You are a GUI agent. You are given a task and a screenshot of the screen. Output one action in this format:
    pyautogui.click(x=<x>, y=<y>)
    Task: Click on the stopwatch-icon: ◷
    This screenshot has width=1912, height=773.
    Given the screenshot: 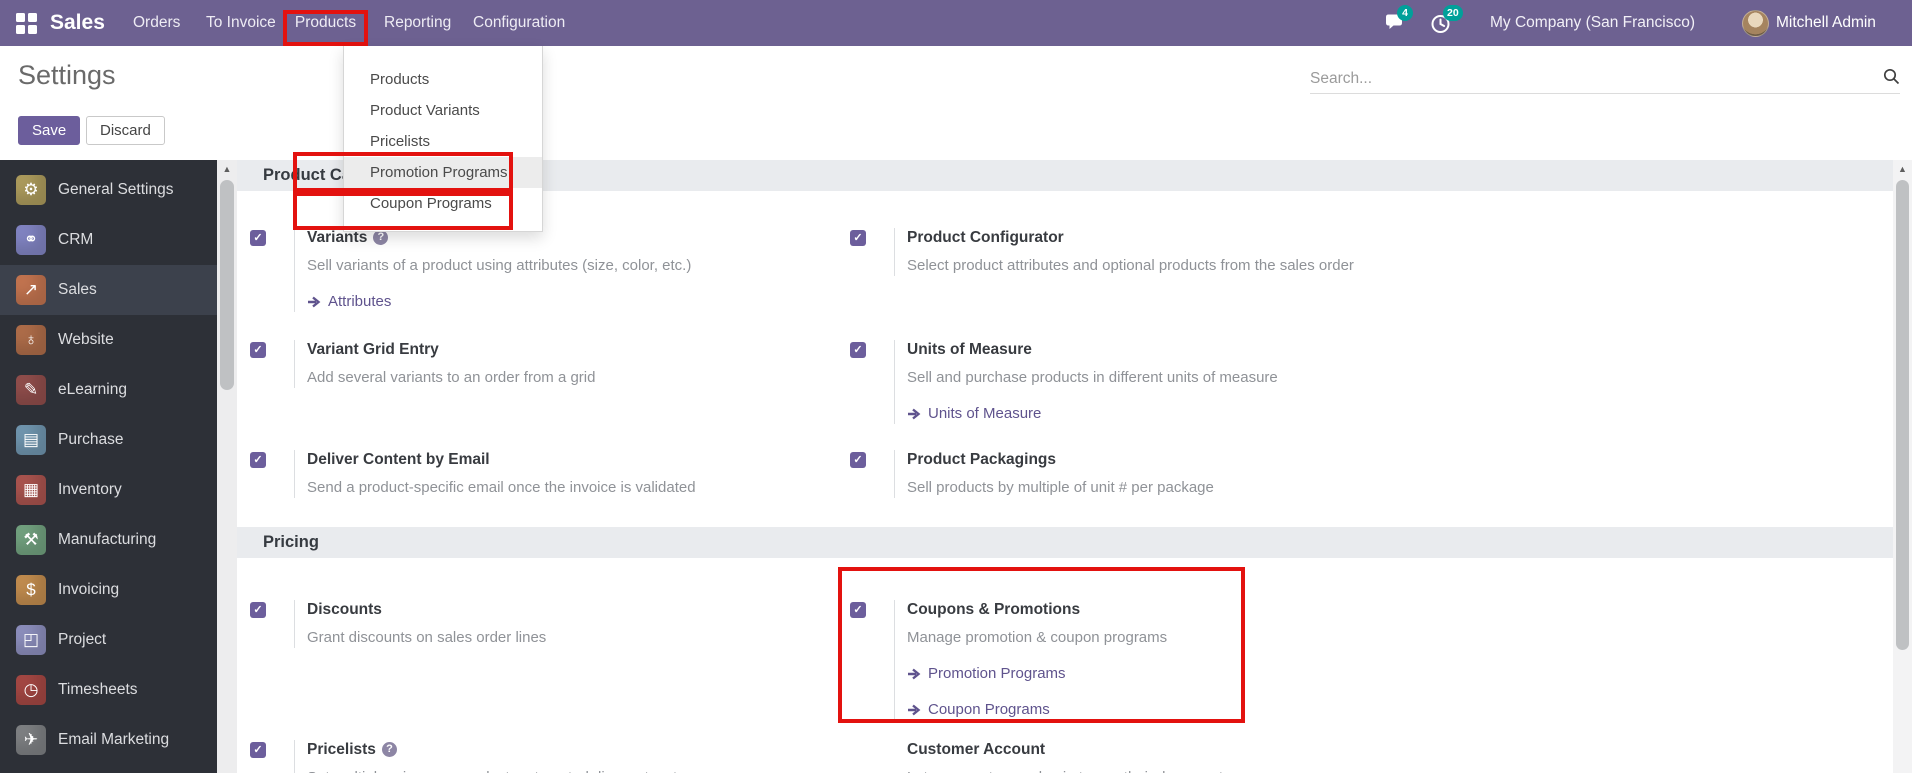 What is the action you would take?
    pyautogui.click(x=31, y=690)
    